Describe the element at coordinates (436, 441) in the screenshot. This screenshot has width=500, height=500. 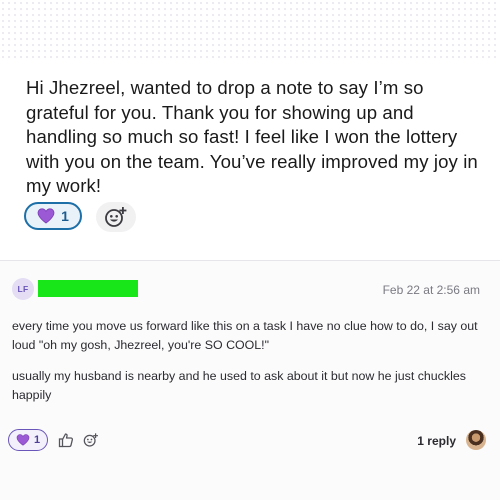
I see `reply-count-link: 1 reply` at that location.